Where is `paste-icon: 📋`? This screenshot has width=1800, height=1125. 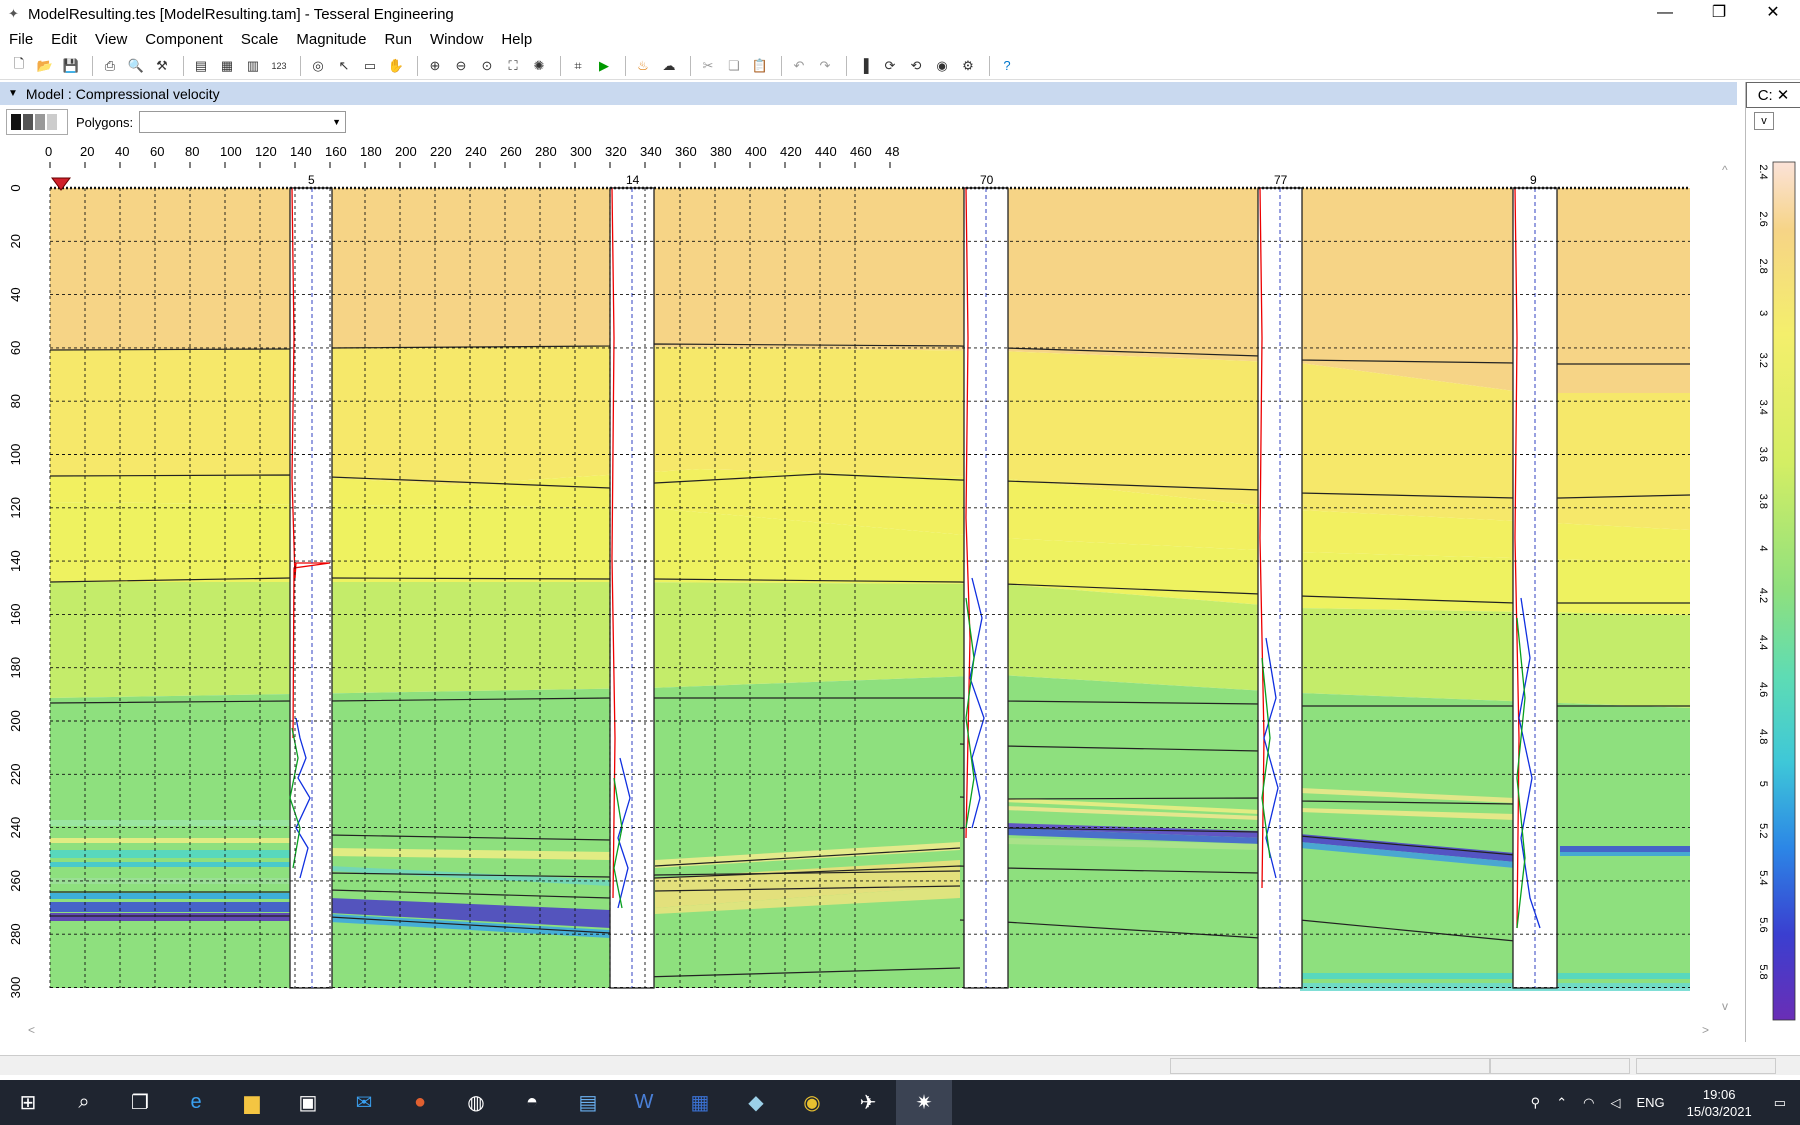 paste-icon: 📋 is located at coordinates (760, 66).